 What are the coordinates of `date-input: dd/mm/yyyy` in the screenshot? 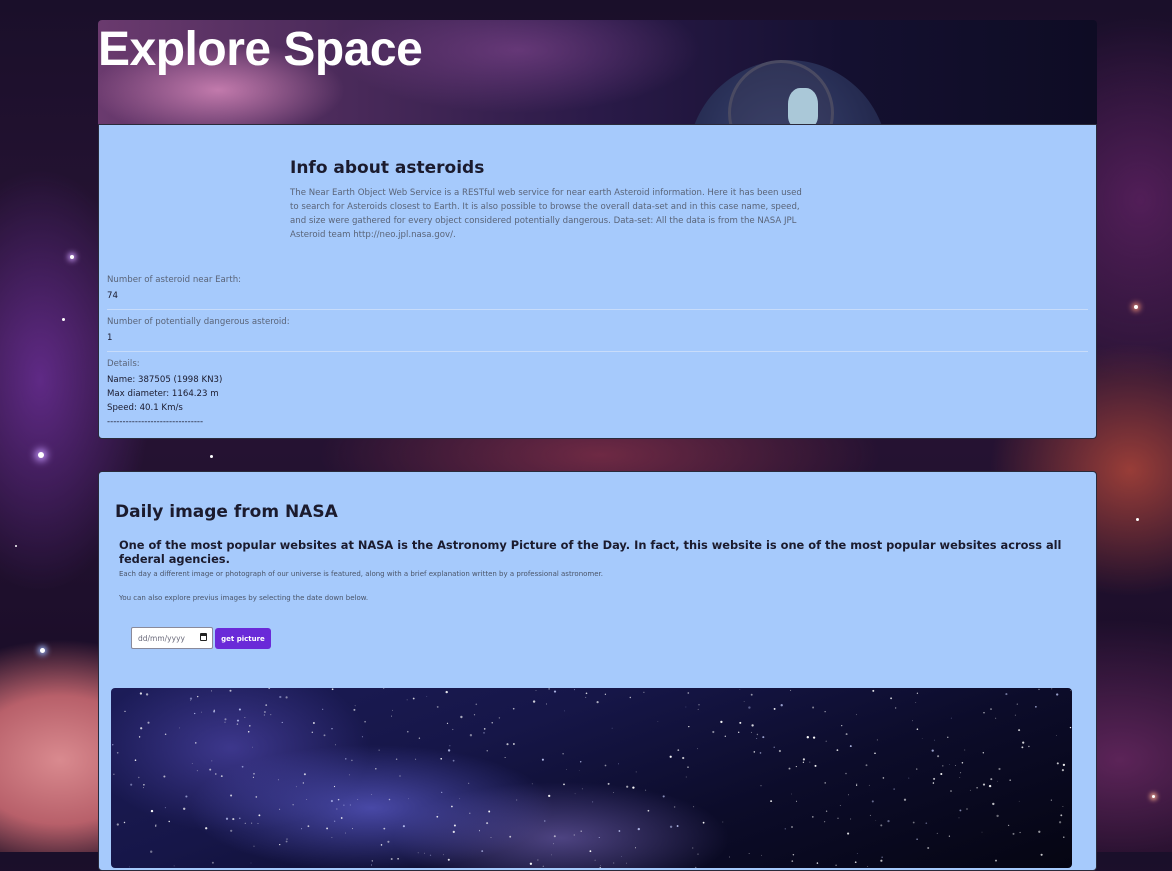 It's located at (172, 638).